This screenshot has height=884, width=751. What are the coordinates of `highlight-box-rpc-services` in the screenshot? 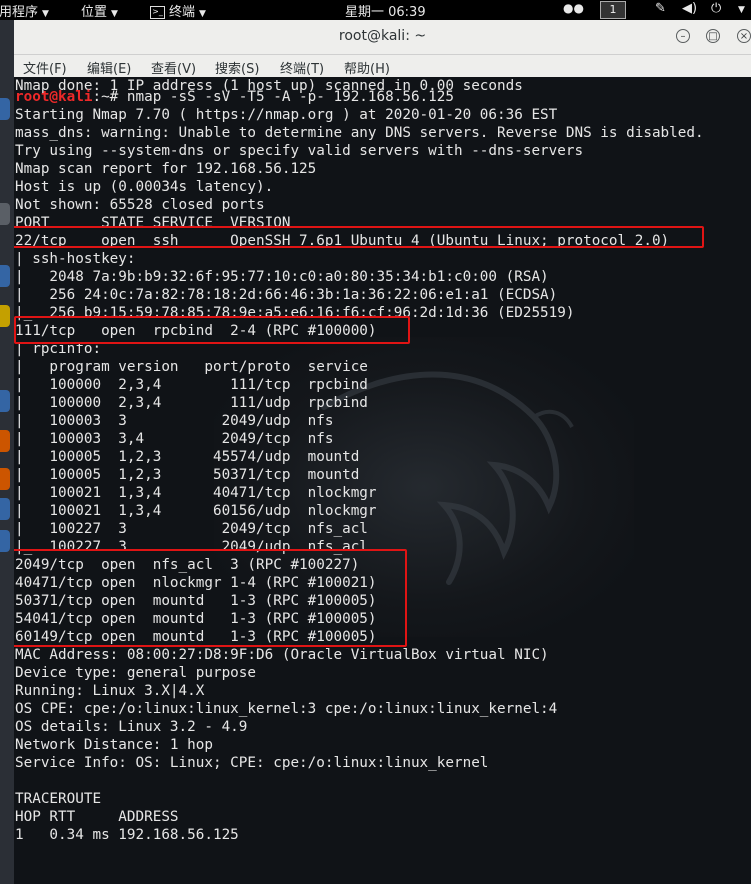 It's located at (210, 598).